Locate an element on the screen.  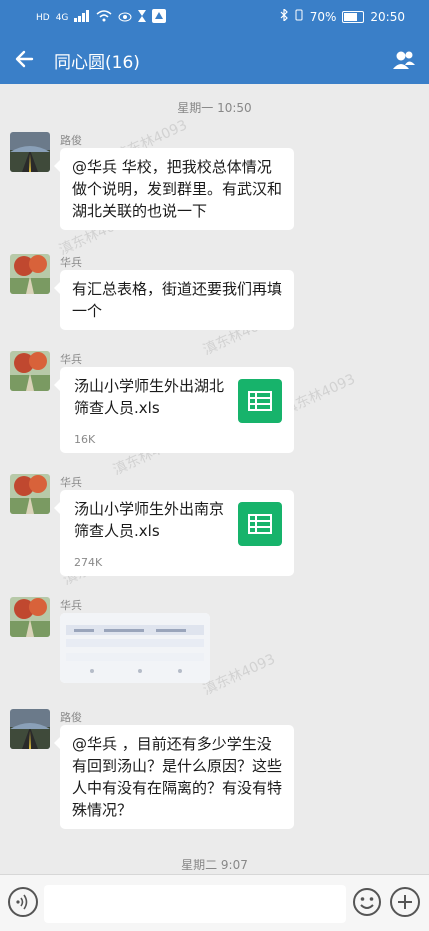
battery-percentage: 70% is located at coordinates (323, 16).